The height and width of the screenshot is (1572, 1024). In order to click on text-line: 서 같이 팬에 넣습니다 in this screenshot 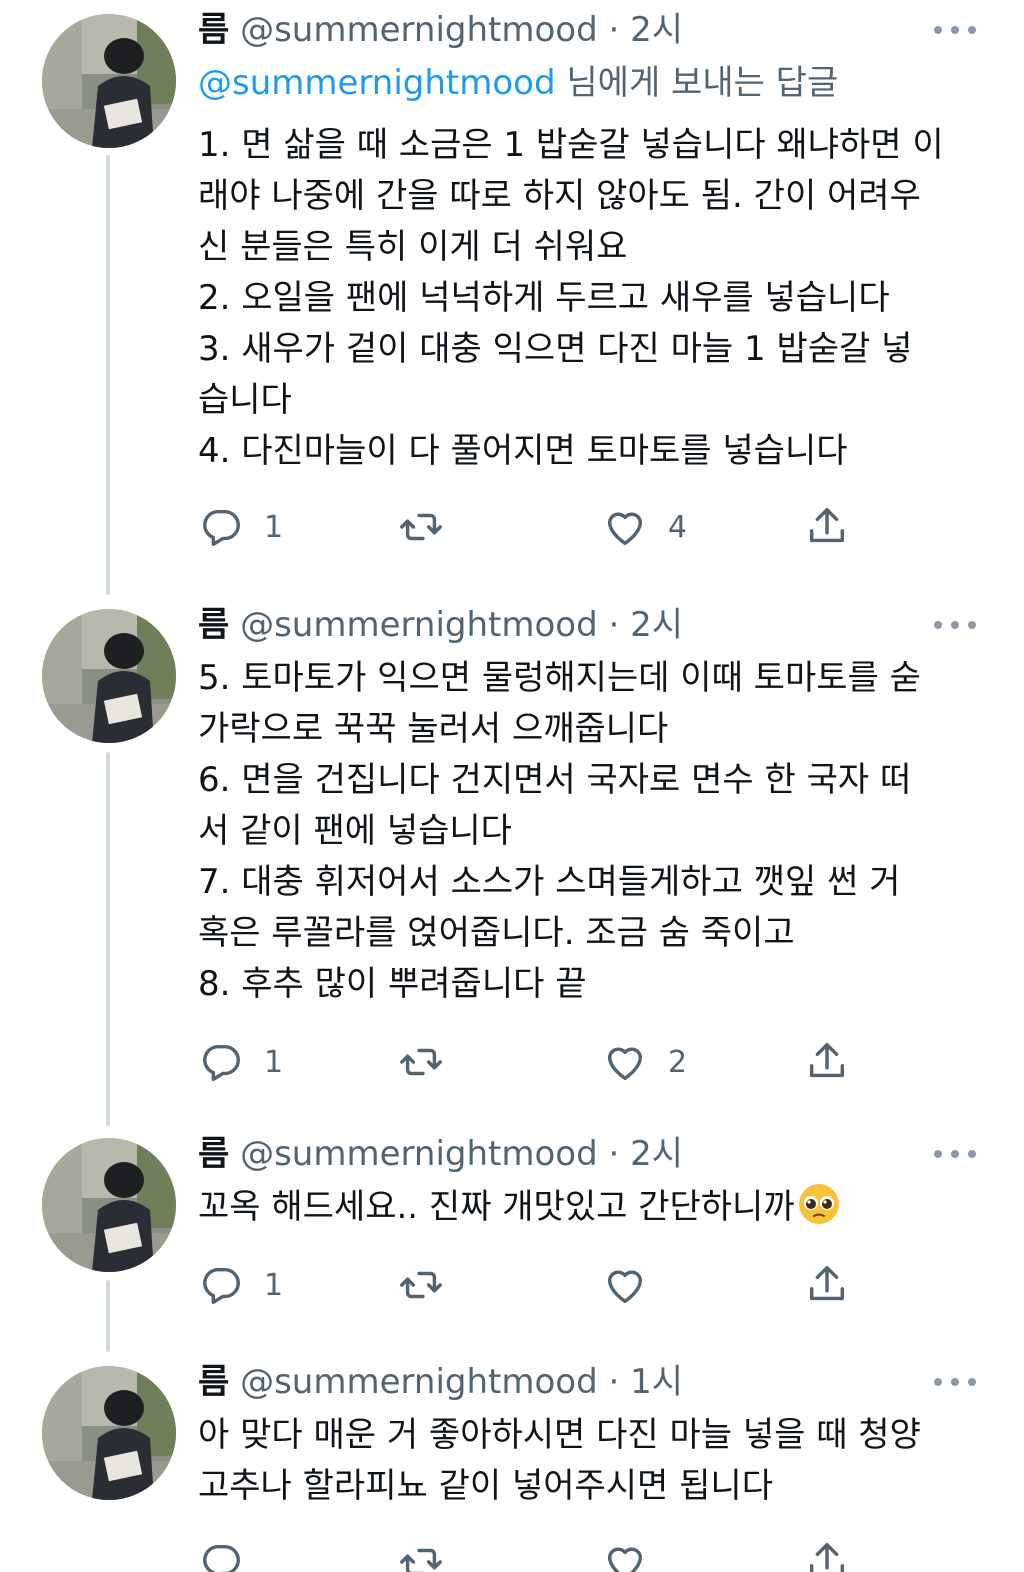, I will do `click(355, 831)`.